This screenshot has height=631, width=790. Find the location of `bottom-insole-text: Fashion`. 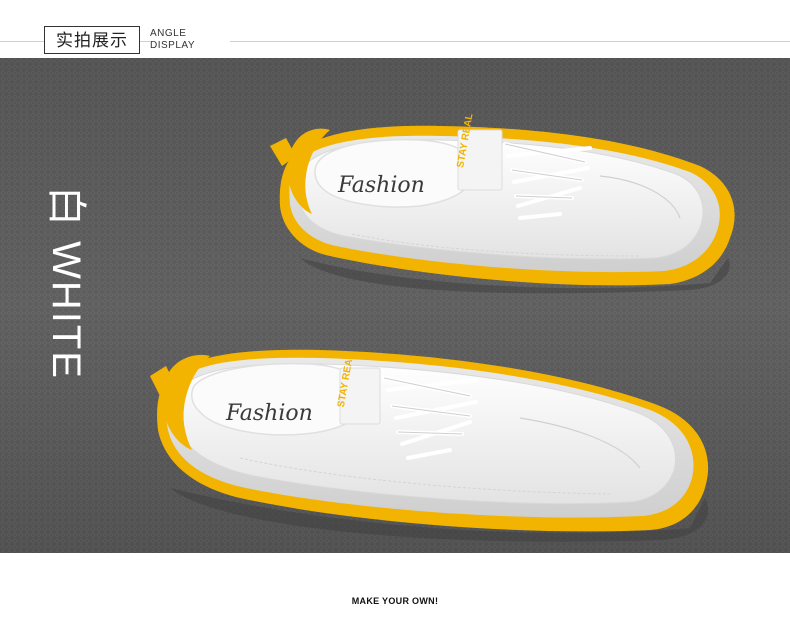

bottom-insole-text: Fashion is located at coordinates (269, 413).